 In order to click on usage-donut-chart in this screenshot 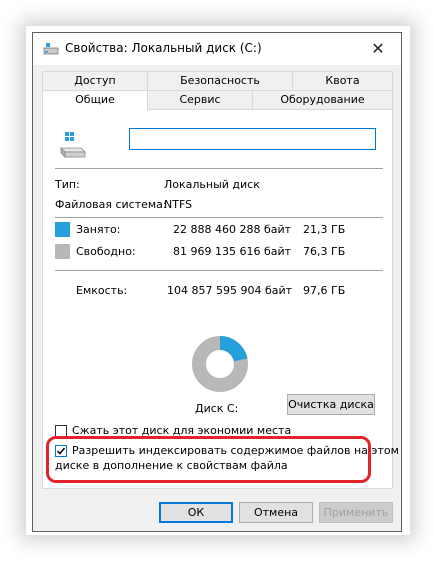, I will do `click(220, 364)`.